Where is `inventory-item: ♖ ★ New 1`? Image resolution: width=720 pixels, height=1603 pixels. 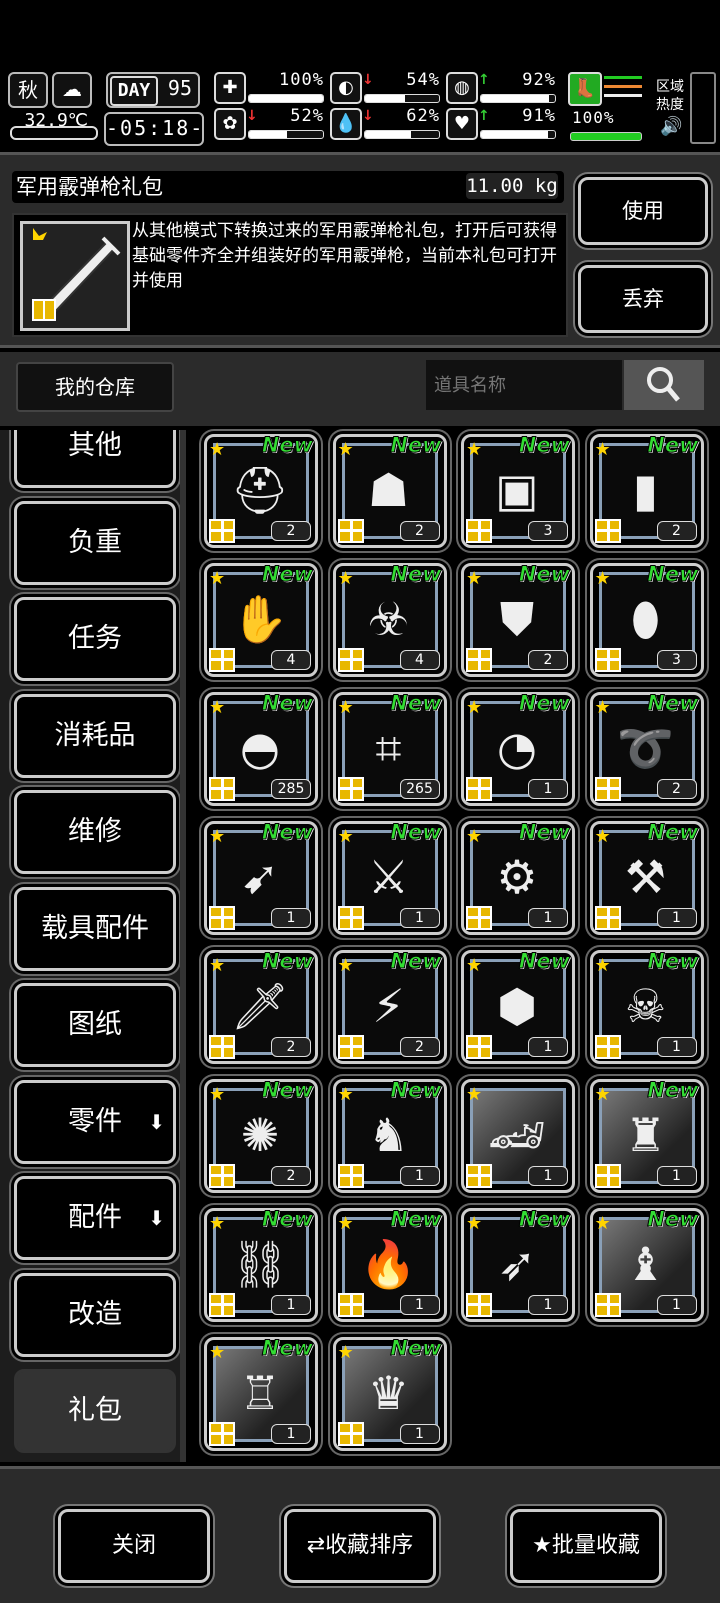 inventory-item: ♖ ★ New 1 is located at coordinates (261, 1393).